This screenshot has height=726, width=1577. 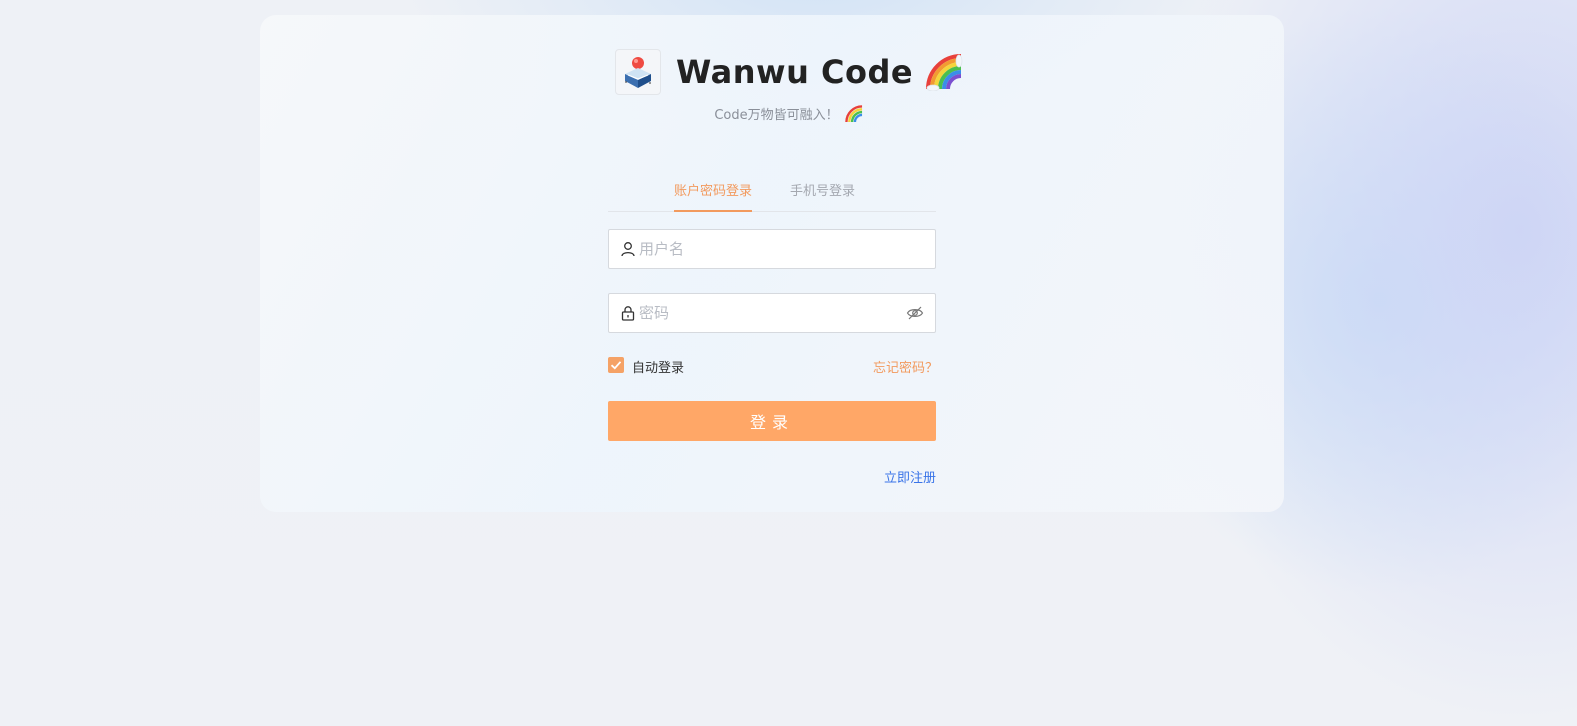 What do you see at coordinates (822, 195) in the screenshot?
I see `tab-phone: 手机号登录` at bounding box center [822, 195].